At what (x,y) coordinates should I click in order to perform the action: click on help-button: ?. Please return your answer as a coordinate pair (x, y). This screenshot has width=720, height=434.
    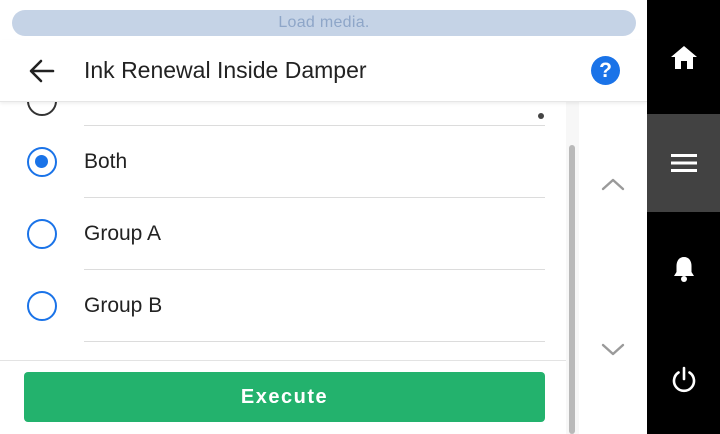
    Looking at the image, I should click on (605, 70).